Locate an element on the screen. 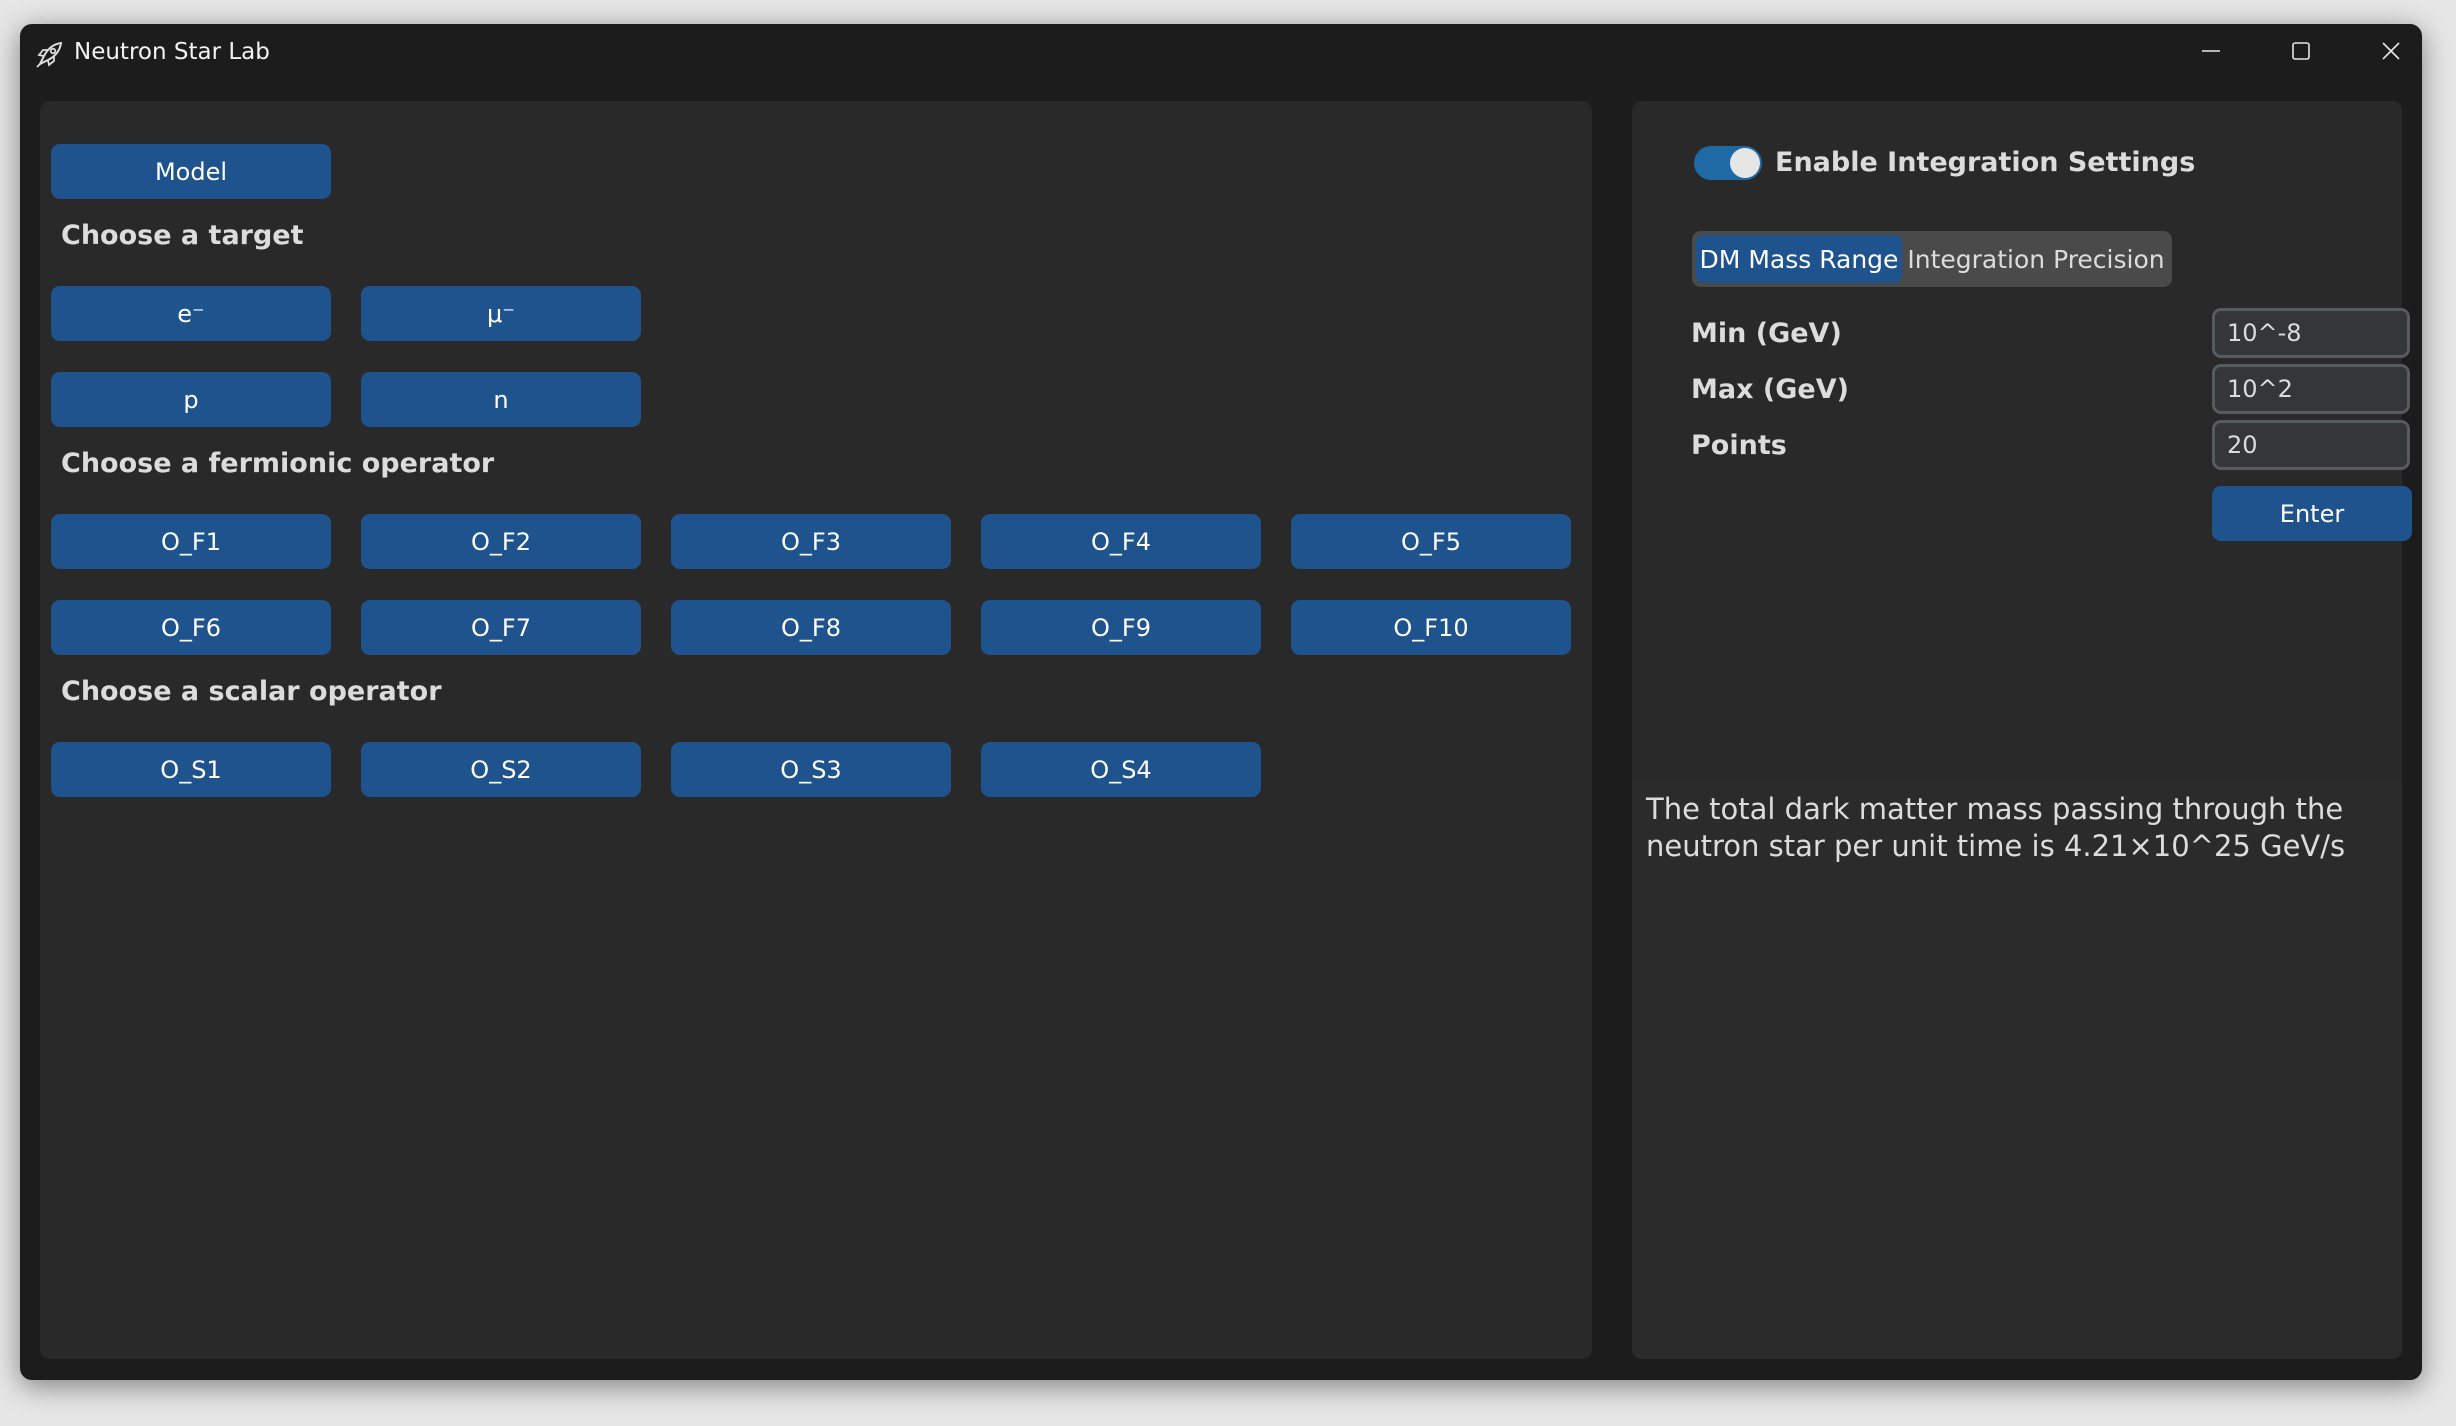 This screenshot has height=1426, width=2456. operator-o-s3-button: O_S3 is located at coordinates (811, 769).